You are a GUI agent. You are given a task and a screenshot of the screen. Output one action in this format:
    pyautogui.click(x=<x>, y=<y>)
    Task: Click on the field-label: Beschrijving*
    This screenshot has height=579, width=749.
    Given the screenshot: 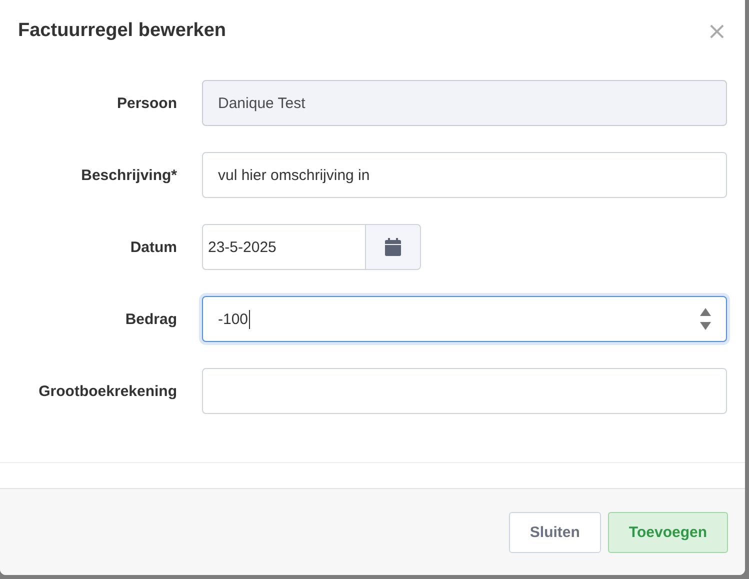 What is the action you would take?
    pyautogui.click(x=128, y=175)
    